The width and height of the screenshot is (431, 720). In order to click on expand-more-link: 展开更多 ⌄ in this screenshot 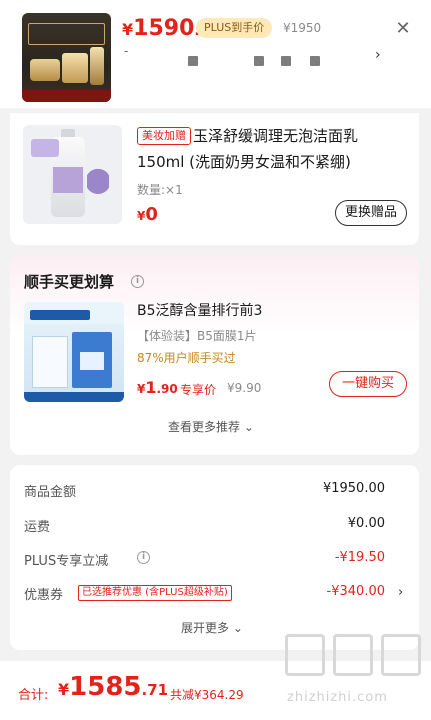, I will do `click(212, 627)`.